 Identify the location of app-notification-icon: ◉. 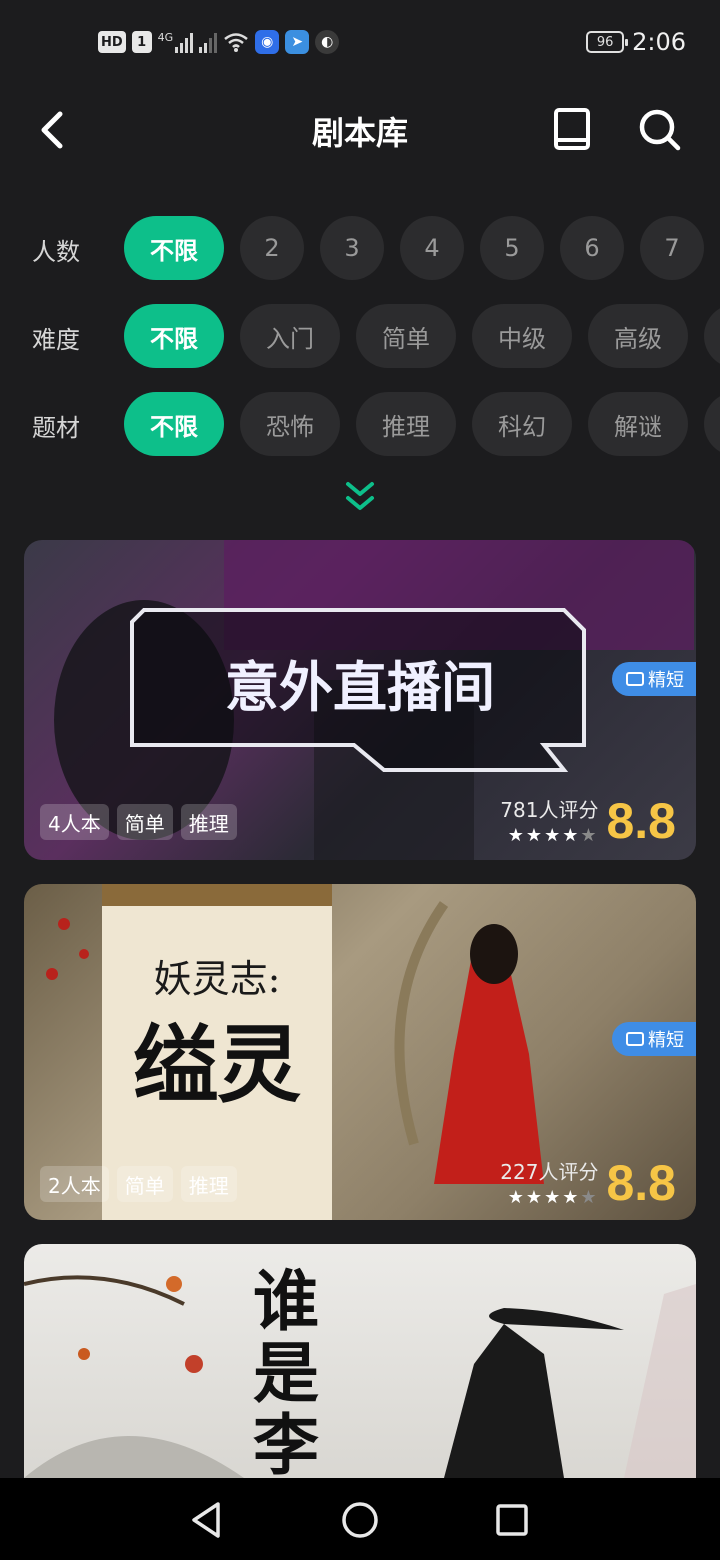
(267, 42).